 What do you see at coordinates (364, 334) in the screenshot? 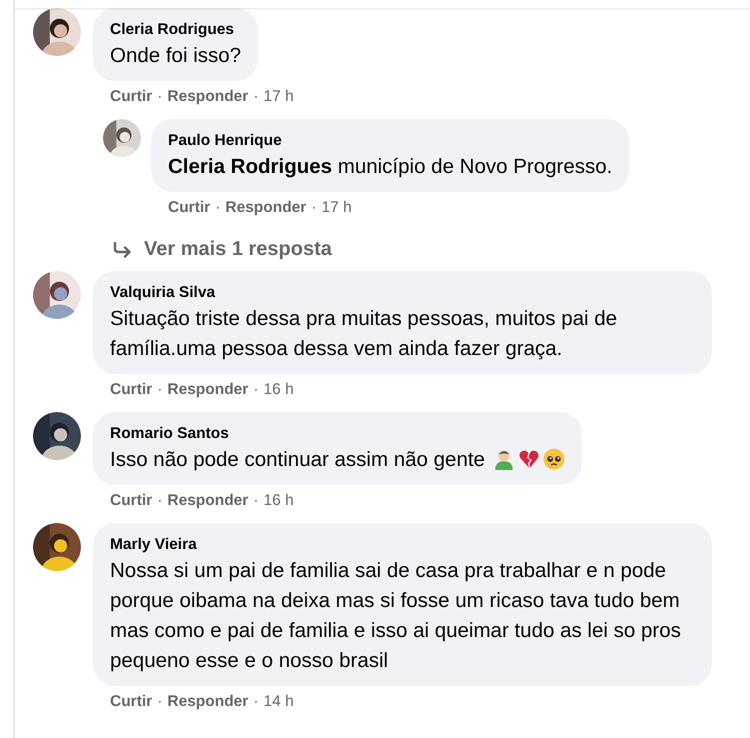
I see `comment-text: Situação triste dessa pra muitas pessoas, muitos pai de família.uma pessoa dessa vem ainda fazer graça.` at bounding box center [364, 334].